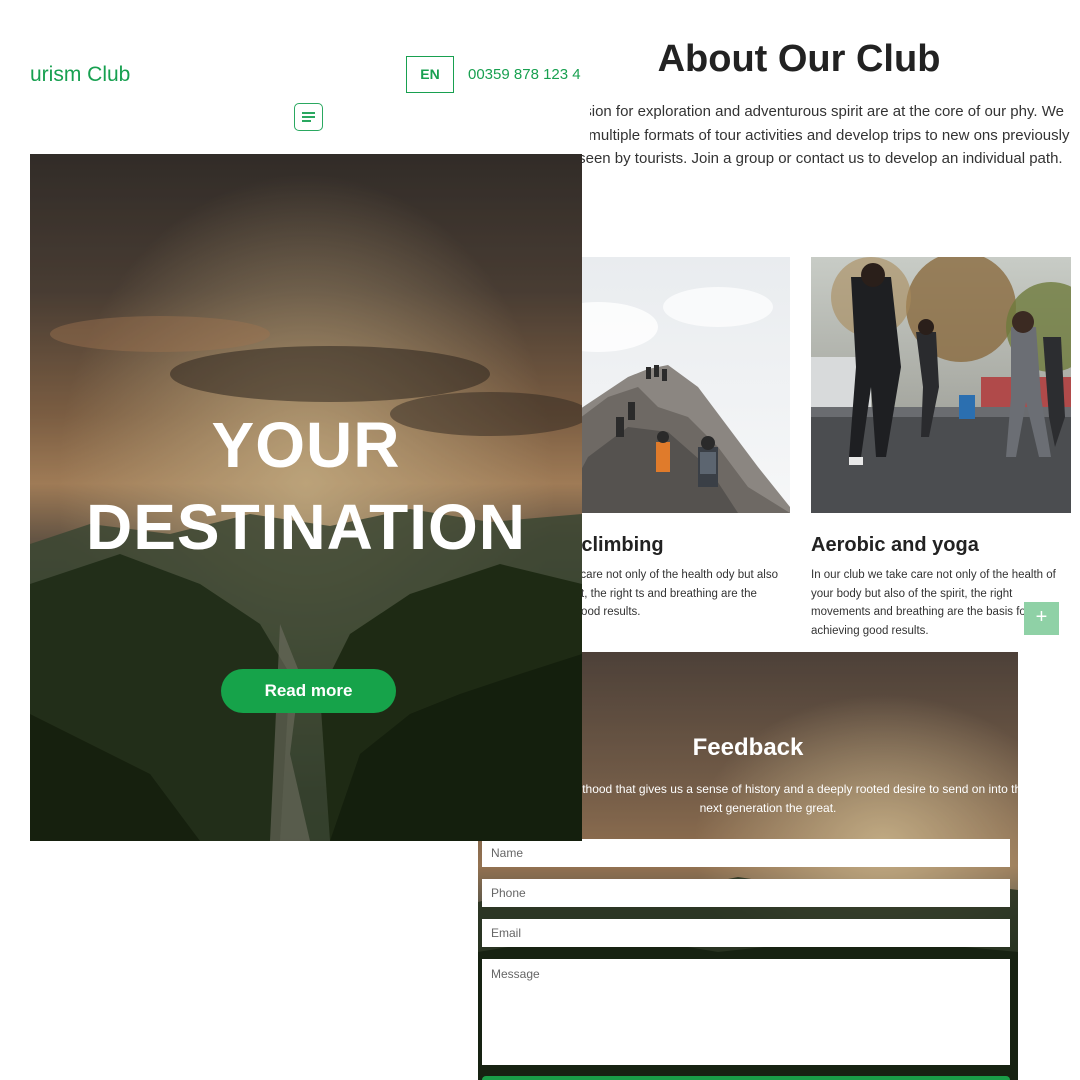 The image size is (1080, 1080). I want to click on aerobic-yoga-image, so click(941, 385).